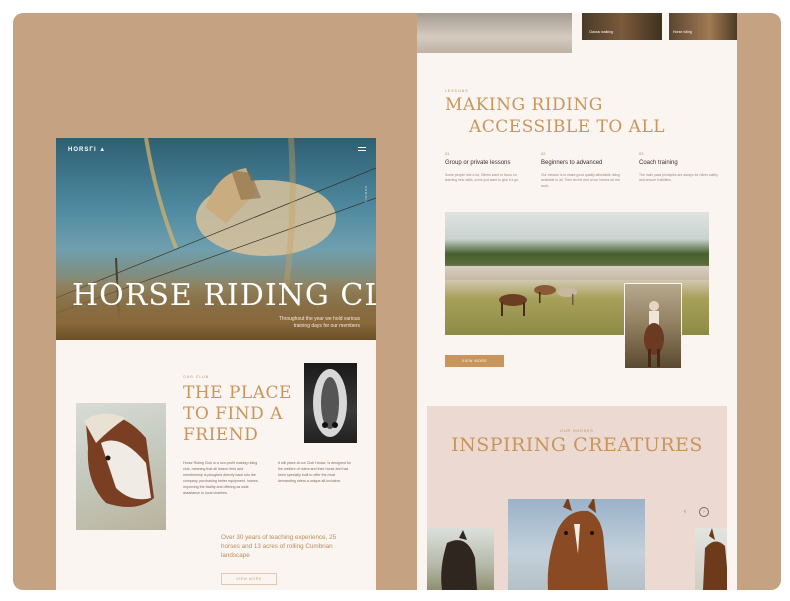 The width and height of the screenshot is (790, 601). I want to click on lessons-view-more-button: VIEW MORE, so click(474, 361).